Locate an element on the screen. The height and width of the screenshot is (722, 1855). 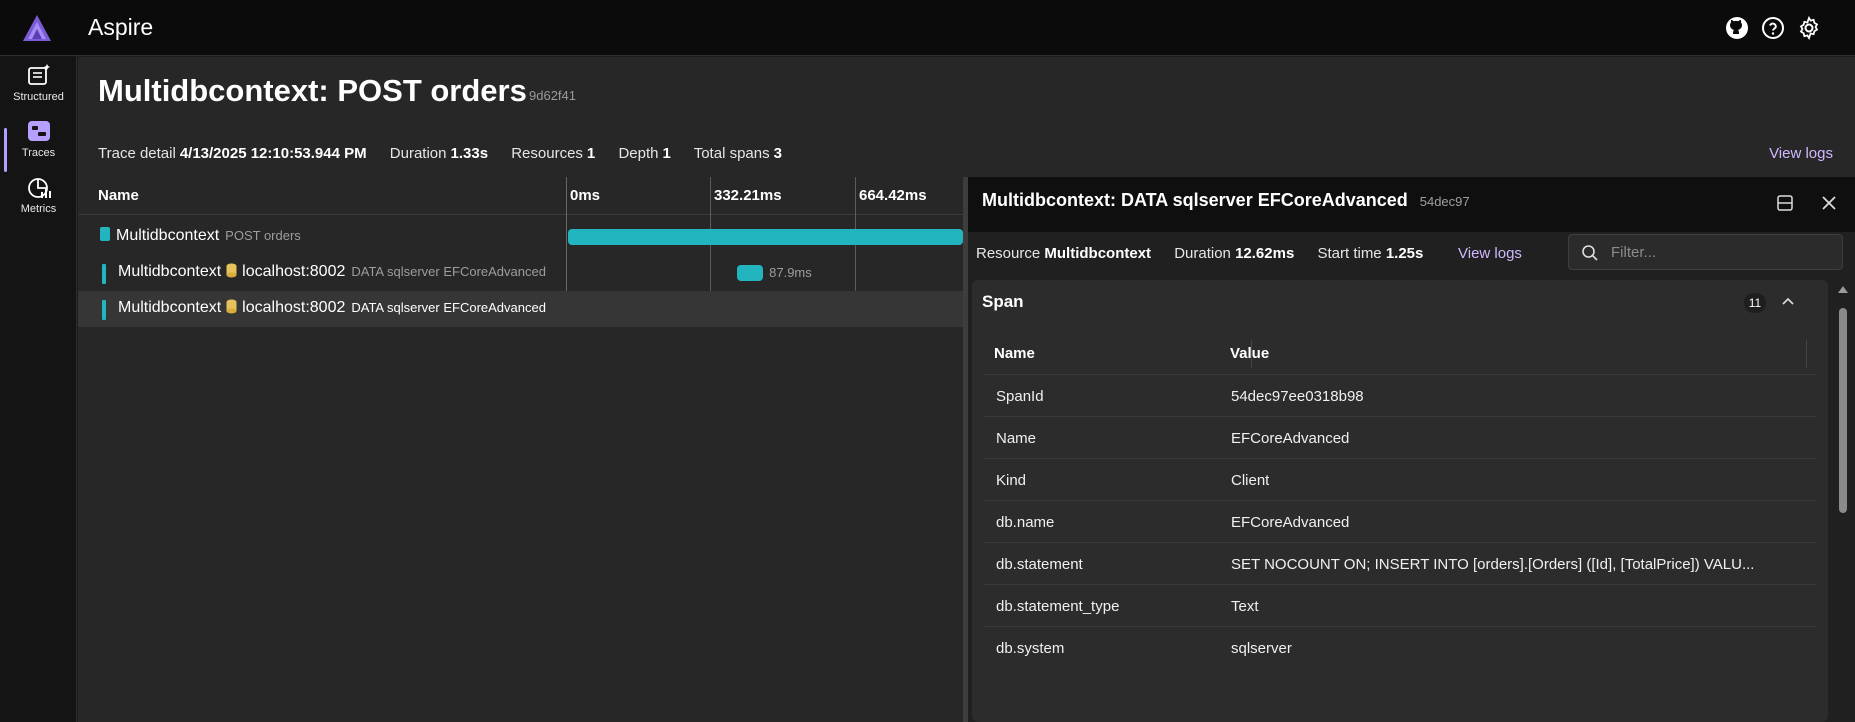
table-row: SpanId 54dec97ee0318b98 is located at coordinates (1400, 395).